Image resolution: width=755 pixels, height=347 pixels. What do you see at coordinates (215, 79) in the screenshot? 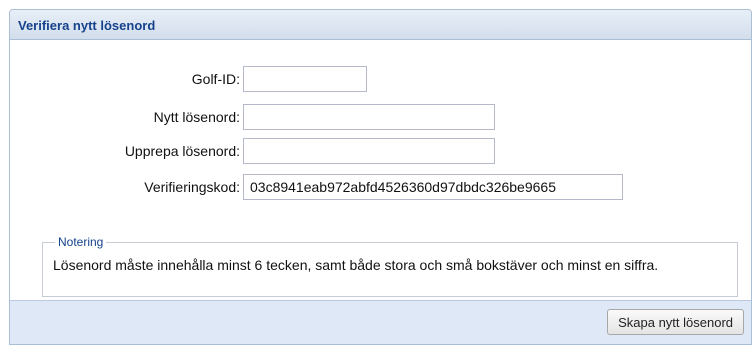
I see `golf-id-label: Golf-ID:` at bounding box center [215, 79].